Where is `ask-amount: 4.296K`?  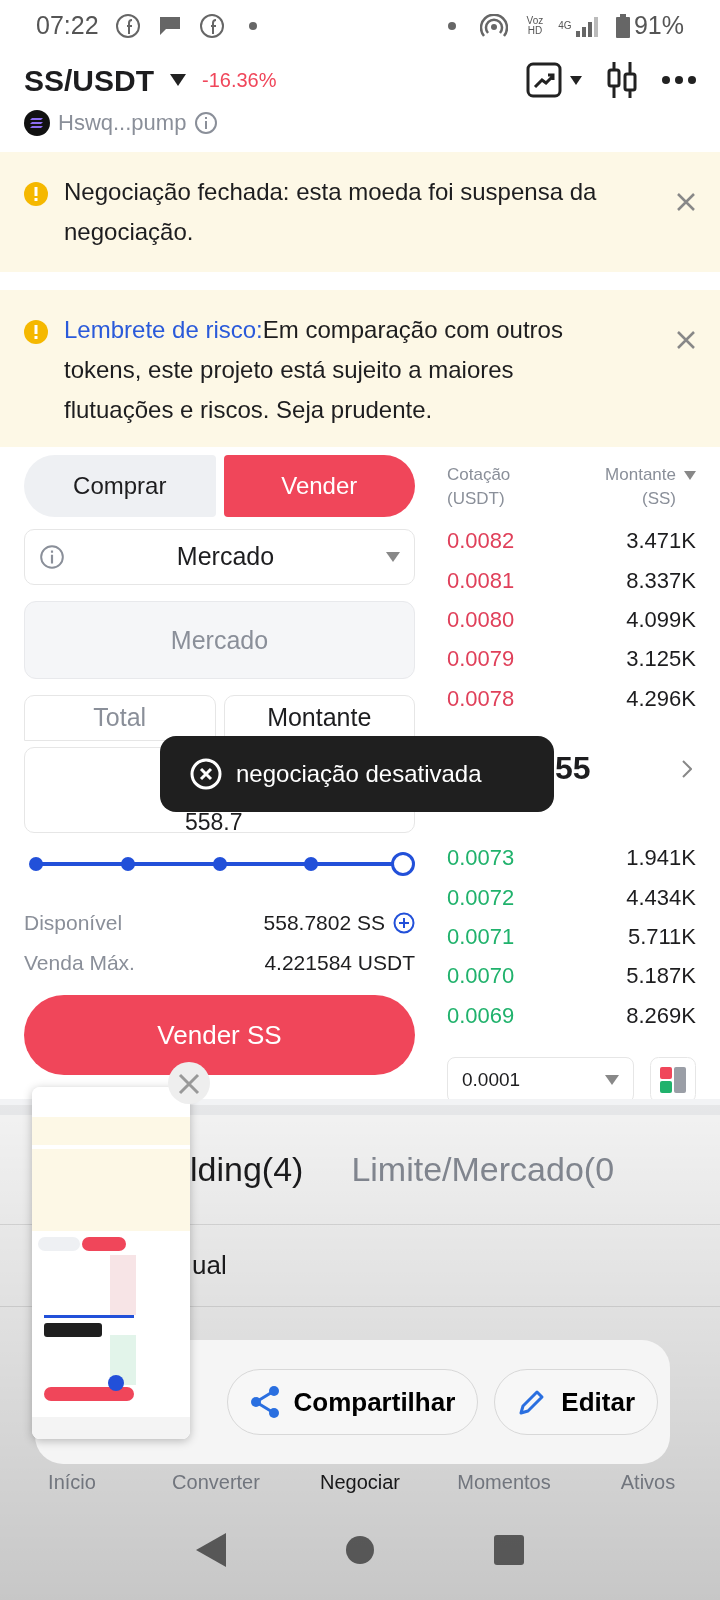
ask-amount: 4.296K is located at coordinates (661, 698).